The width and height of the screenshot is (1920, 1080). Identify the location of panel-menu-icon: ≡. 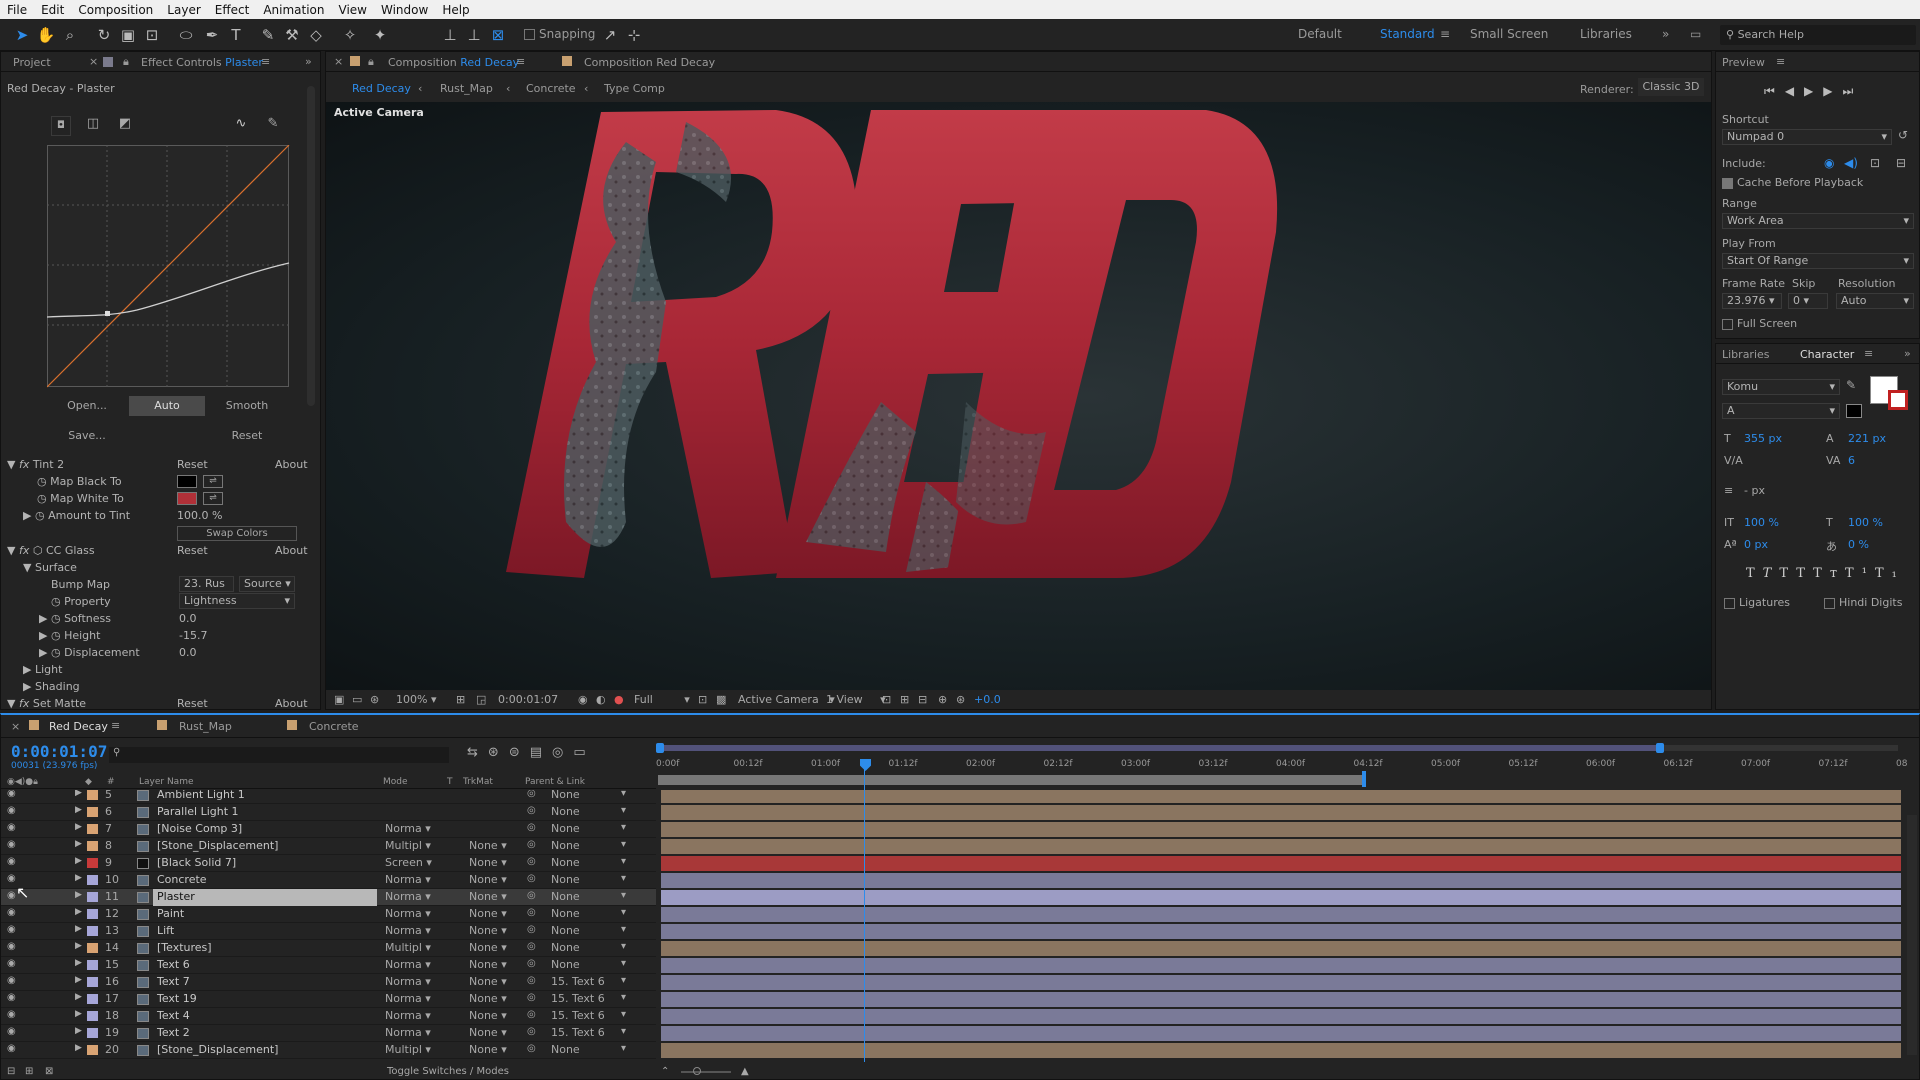
(520, 61).